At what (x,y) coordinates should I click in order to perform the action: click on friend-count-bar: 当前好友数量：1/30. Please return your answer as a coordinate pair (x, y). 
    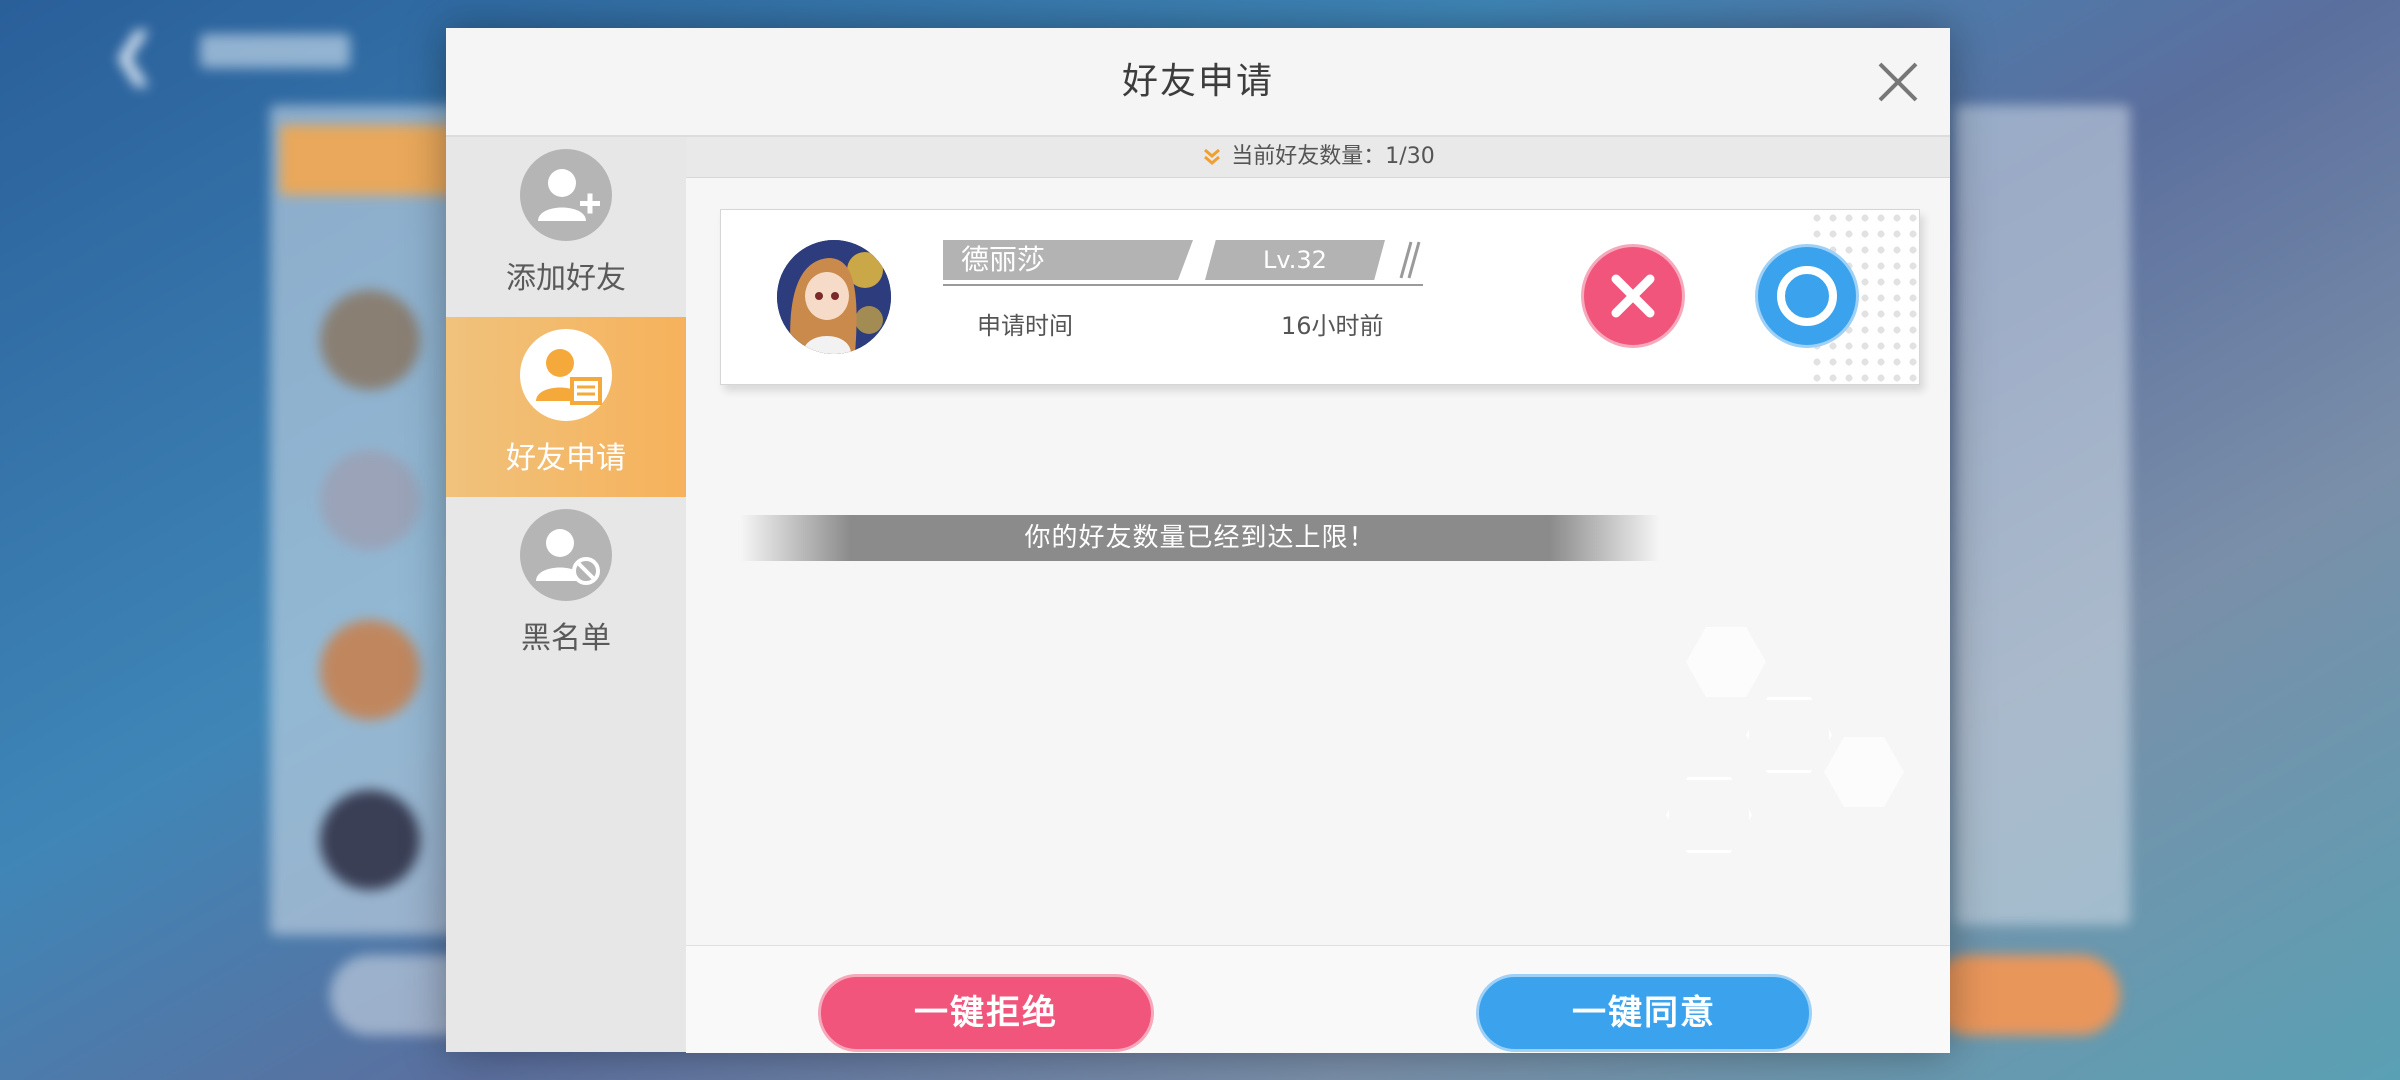
    Looking at the image, I should click on (1318, 157).